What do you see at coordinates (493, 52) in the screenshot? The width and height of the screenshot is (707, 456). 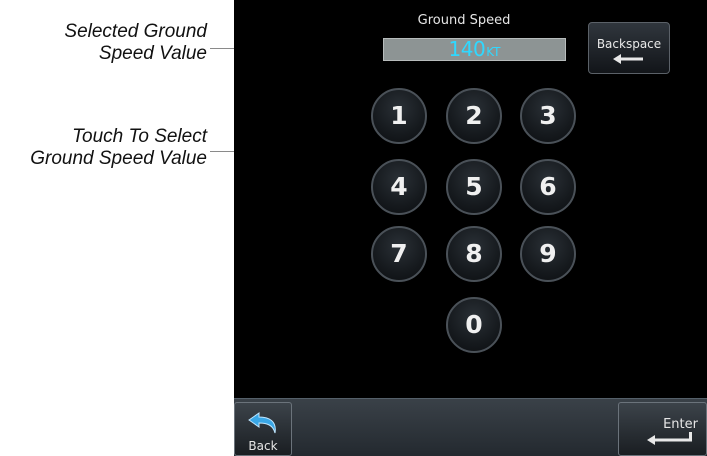 I see `ground-speed-unit: KT` at bounding box center [493, 52].